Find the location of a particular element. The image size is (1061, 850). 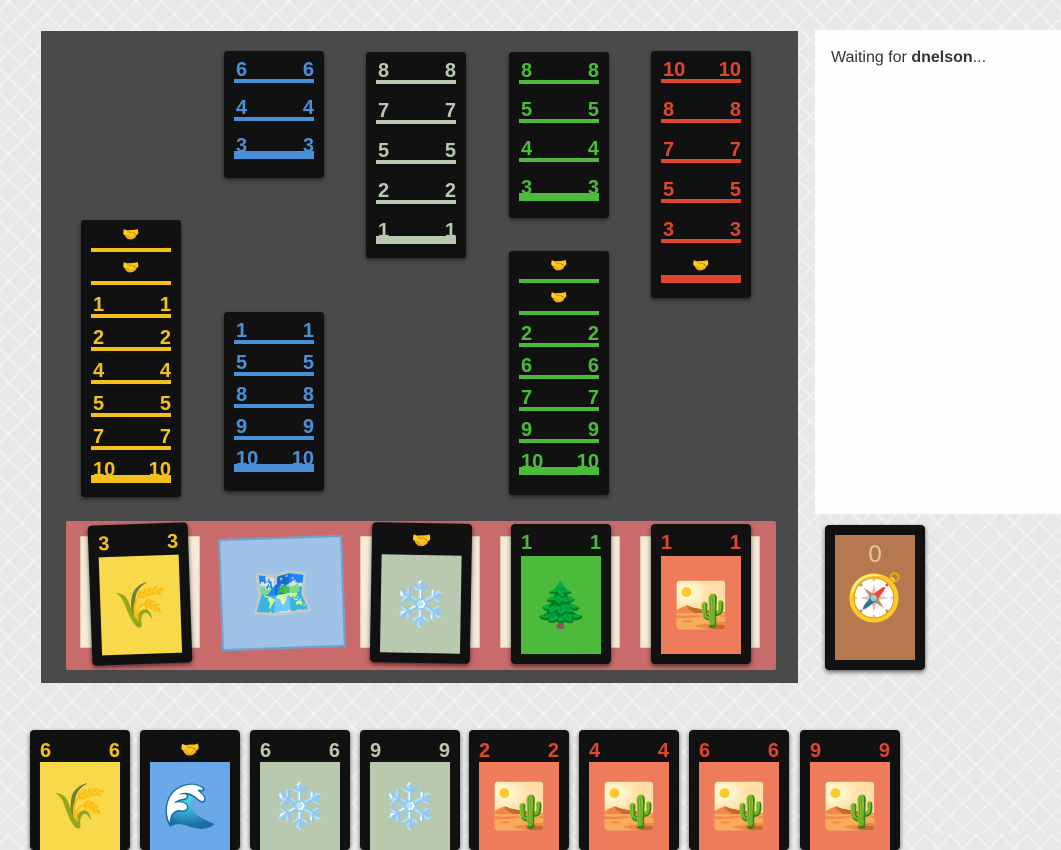

discard-pile-green: 1 1 🌲 is located at coordinates (561, 594).